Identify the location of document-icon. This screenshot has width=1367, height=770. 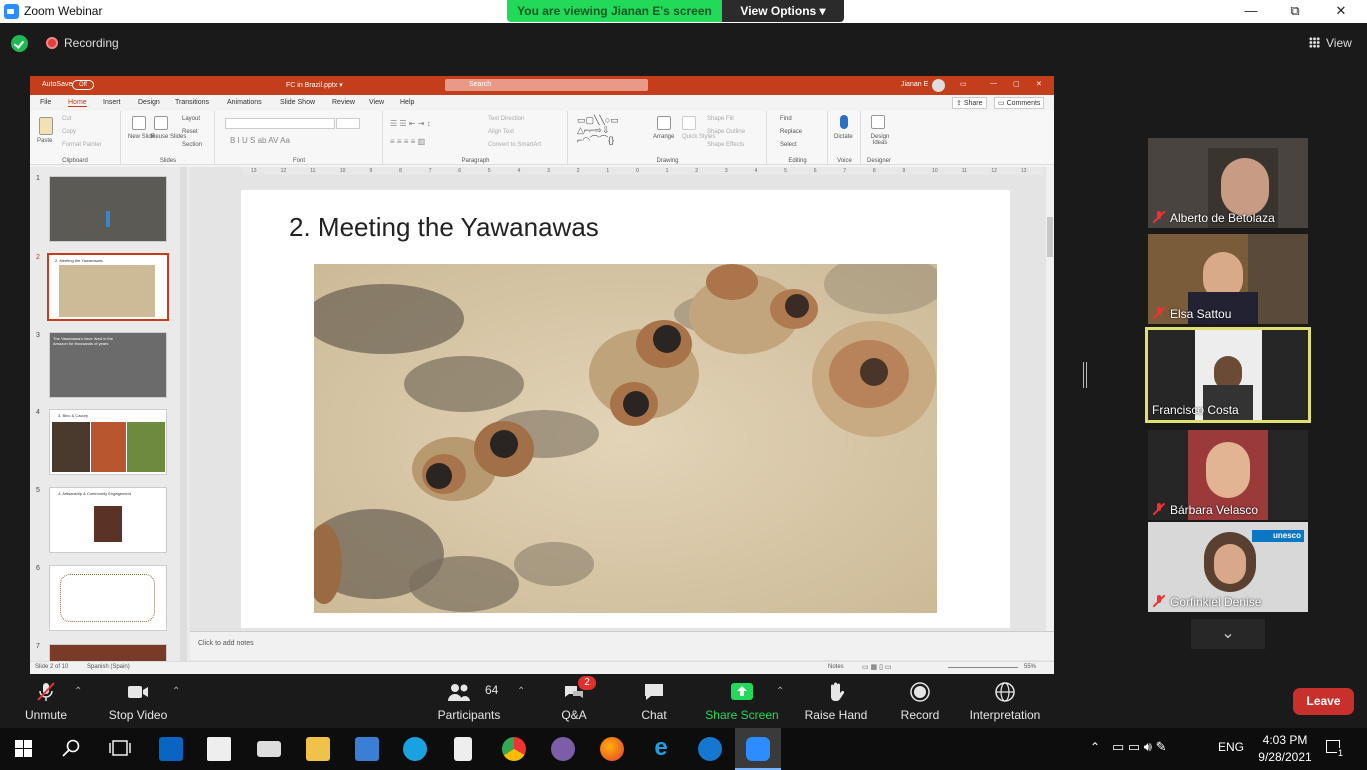
(463, 749).